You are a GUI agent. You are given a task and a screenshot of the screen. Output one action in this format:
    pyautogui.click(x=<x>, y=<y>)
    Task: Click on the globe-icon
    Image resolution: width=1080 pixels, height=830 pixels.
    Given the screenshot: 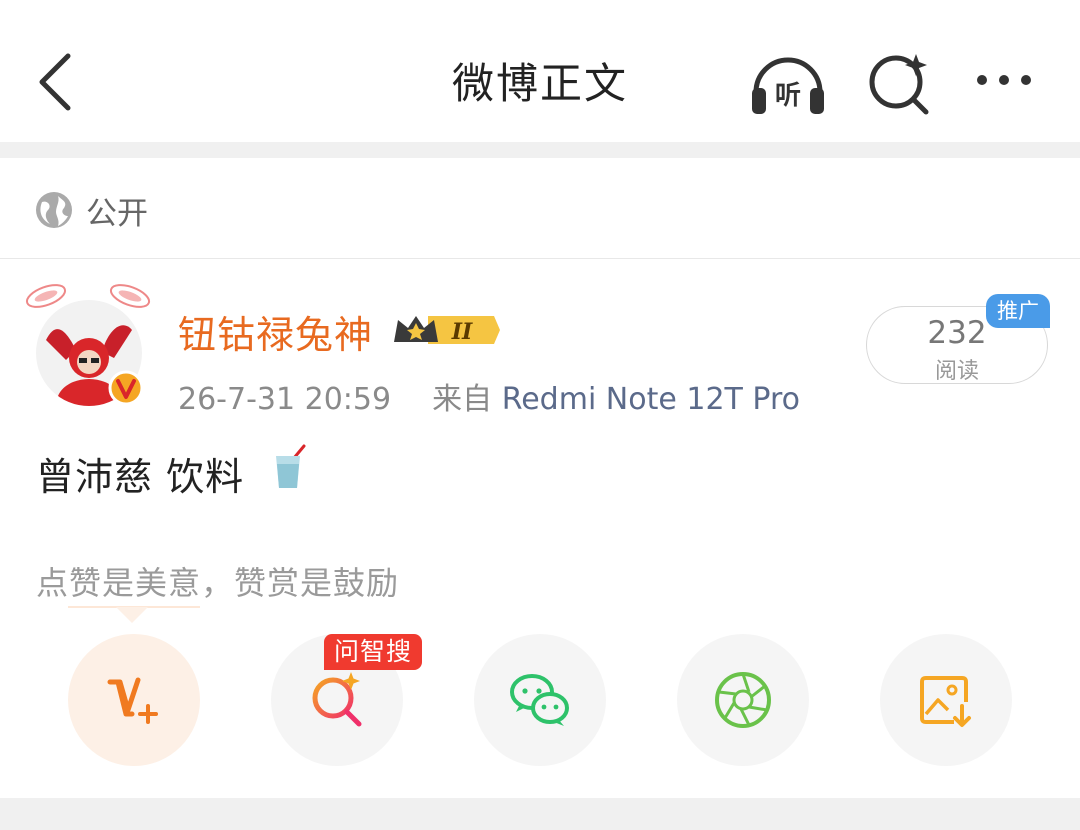 What is the action you would take?
    pyautogui.click(x=54, y=210)
    